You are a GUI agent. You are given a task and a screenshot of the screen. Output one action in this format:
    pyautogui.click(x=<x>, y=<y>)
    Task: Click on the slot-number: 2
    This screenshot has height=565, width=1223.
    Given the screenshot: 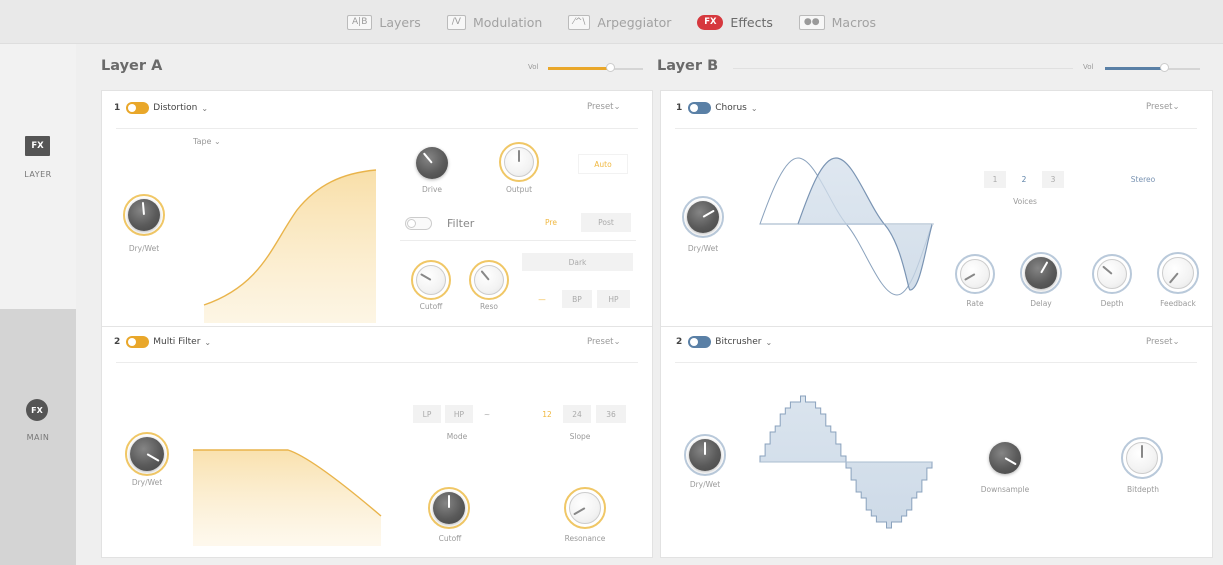 What is the action you would take?
    pyautogui.click(x=117, y=342)
    